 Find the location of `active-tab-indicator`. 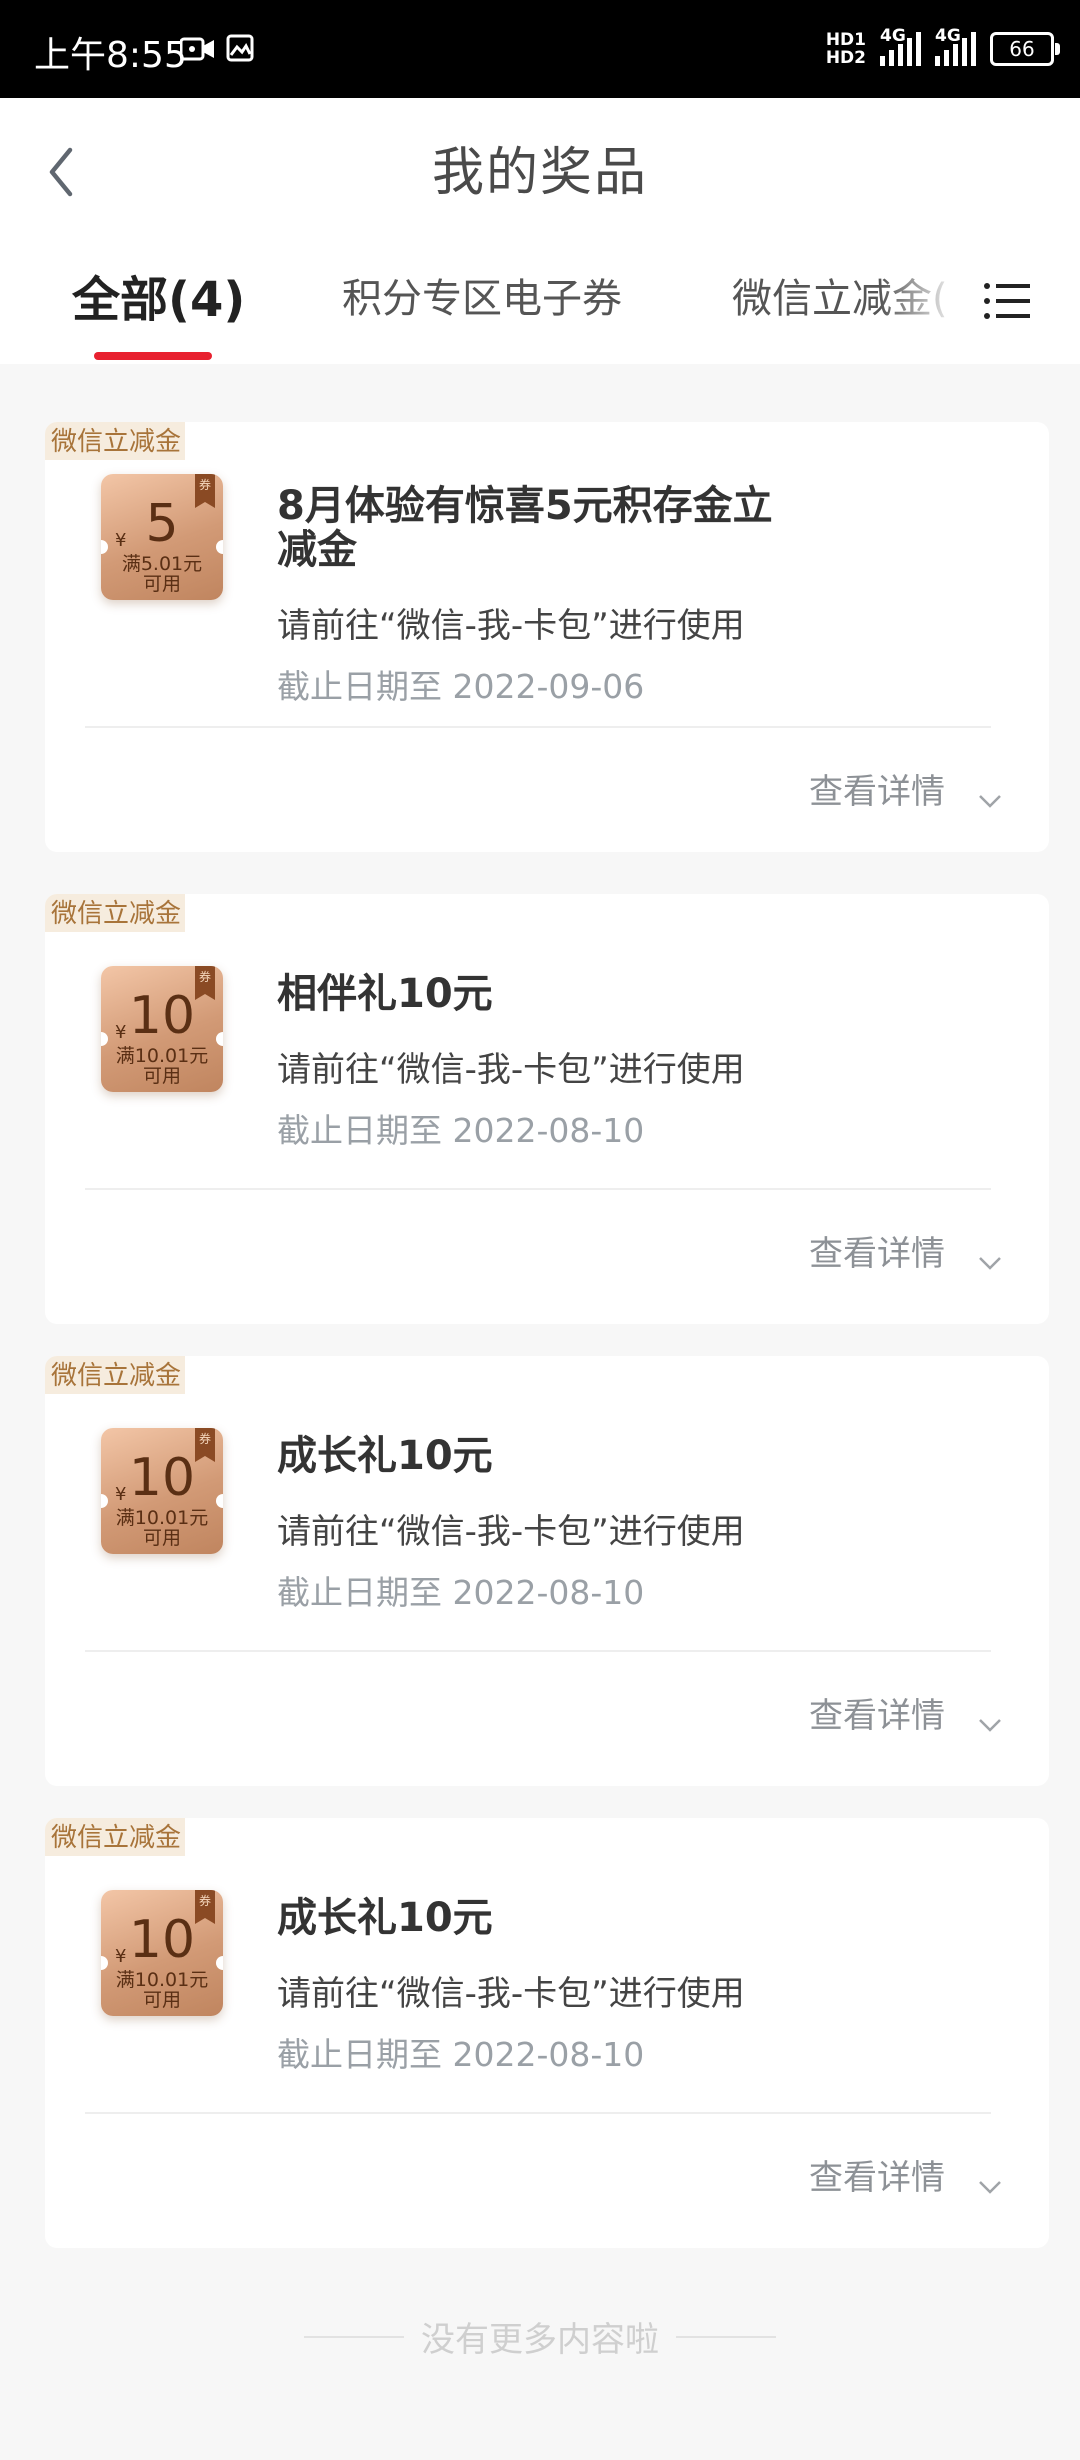

active-tab-indicator is located at coordinates (153, 356).